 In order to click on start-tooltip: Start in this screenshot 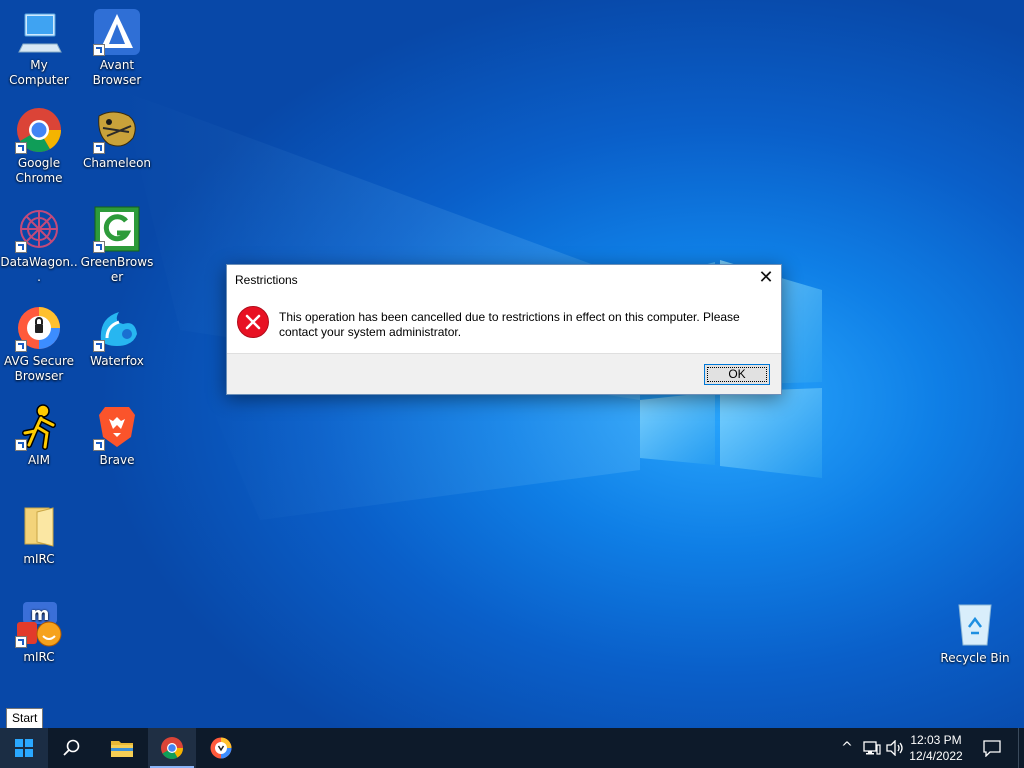, I will do `click(25, 718)`.